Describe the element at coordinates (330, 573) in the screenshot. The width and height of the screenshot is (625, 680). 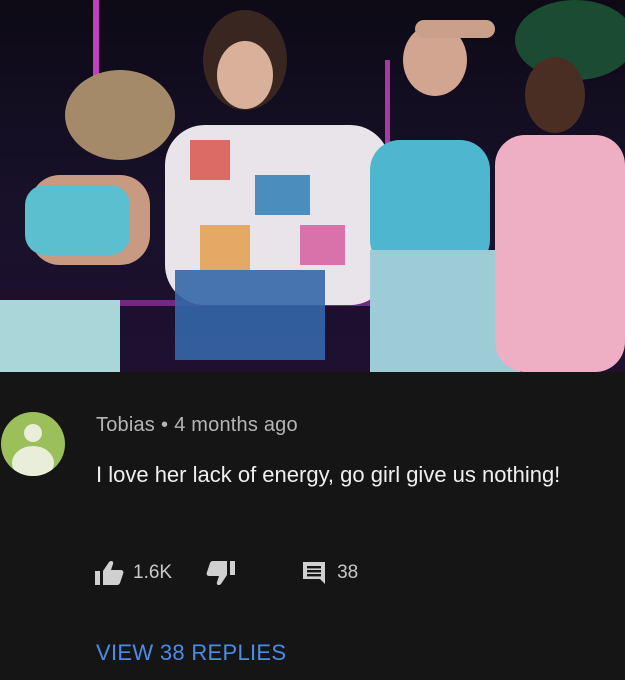
I see `replies-button: 38` at that location.